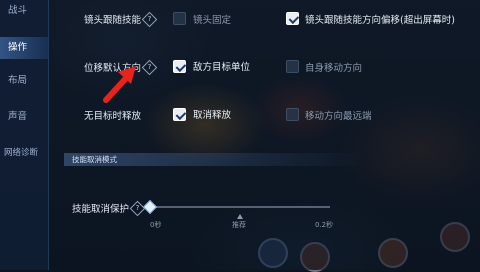  Describe the element at coordinates (338, 116) in the screenshot. I see `move-direction-farthest-label: 移动方向最远端` at that location.